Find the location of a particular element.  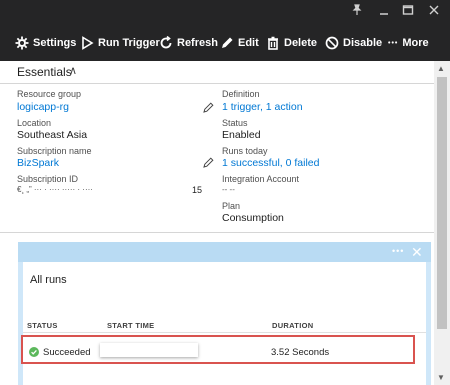

trash-icon is located at coordinates (273, 43).